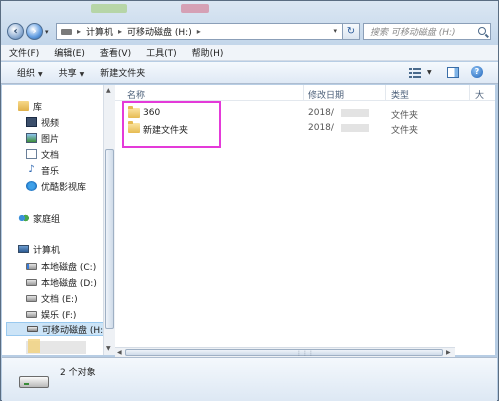 The image size is (499, 401). I want to click on usb-drive-icon, so click(32, 329).